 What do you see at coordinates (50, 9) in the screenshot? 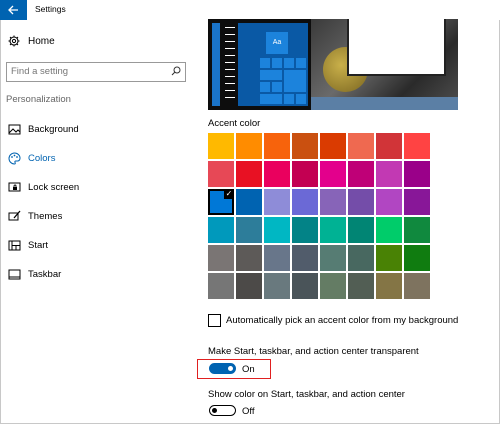
I see `app-title: Settings` at bounding box center [50, 9].